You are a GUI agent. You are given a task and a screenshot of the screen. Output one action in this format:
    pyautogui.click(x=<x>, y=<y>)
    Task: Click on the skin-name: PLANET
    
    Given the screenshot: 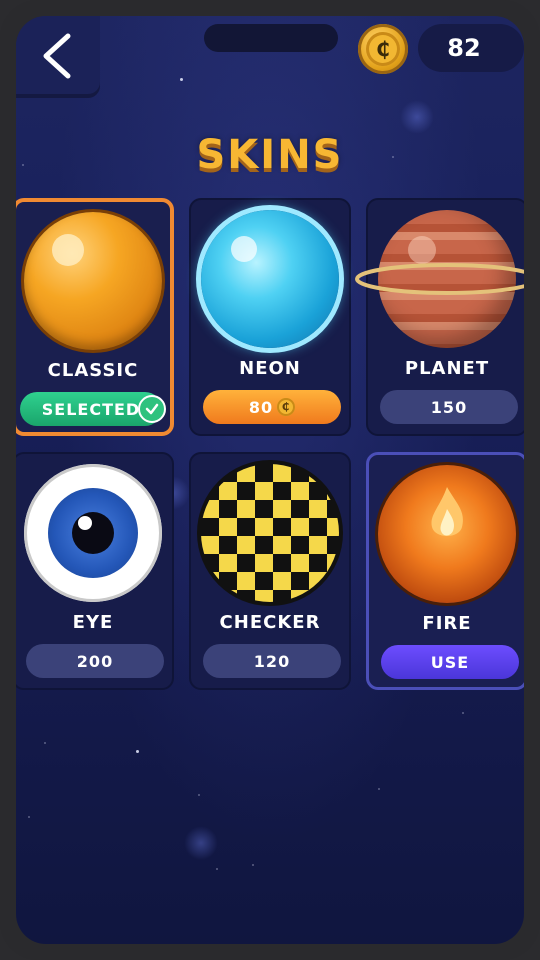 What is the action you would take?
    pyautogui.click(x=447, y=368)
    